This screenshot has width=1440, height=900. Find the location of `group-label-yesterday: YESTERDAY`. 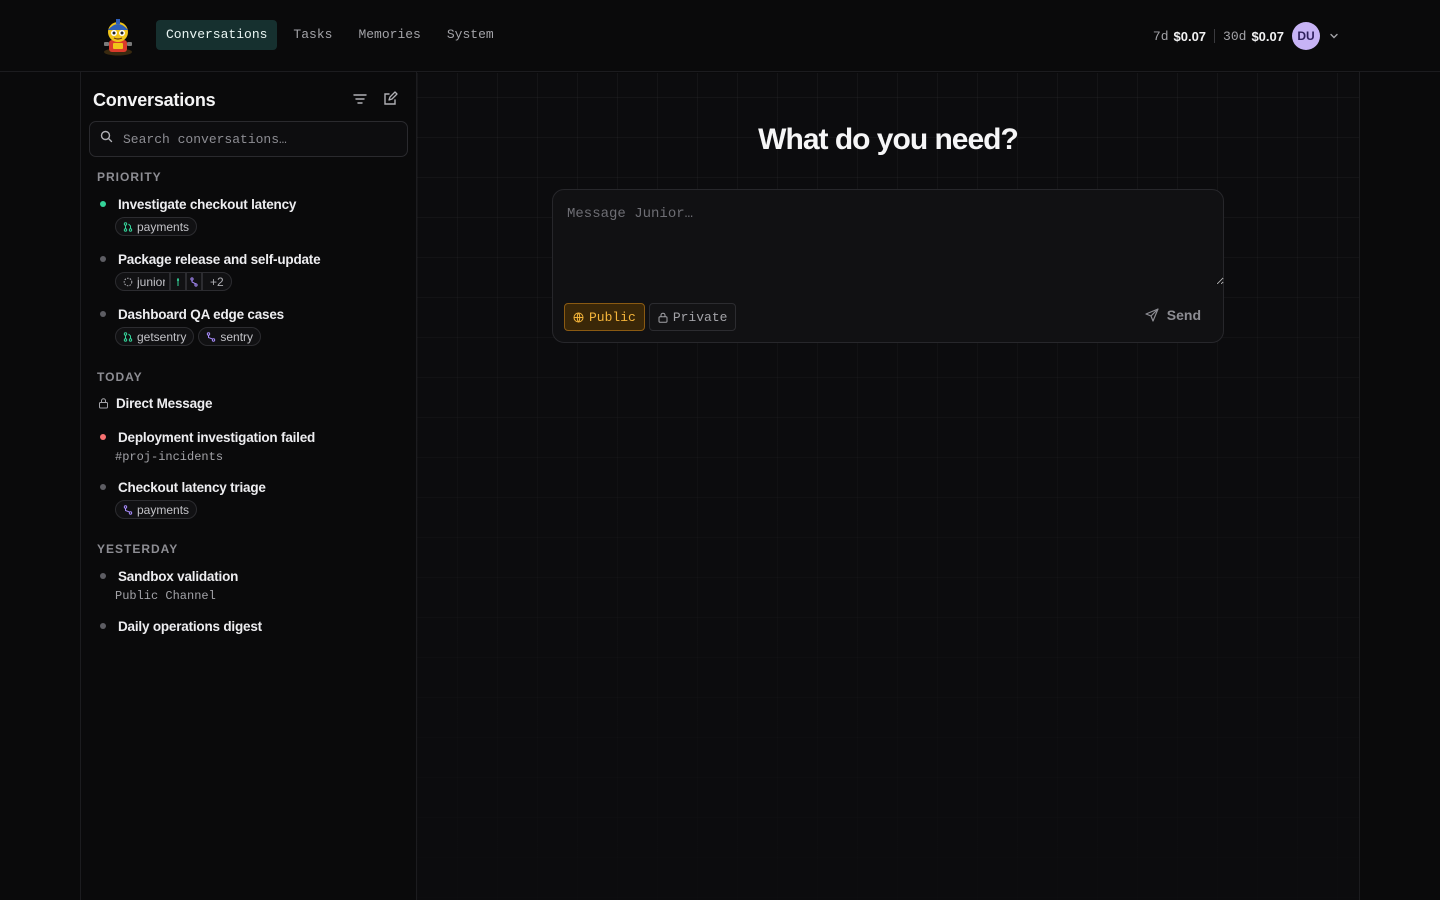

group-label-yesterday: YESTERDAY is located at coordinates (138, 549).